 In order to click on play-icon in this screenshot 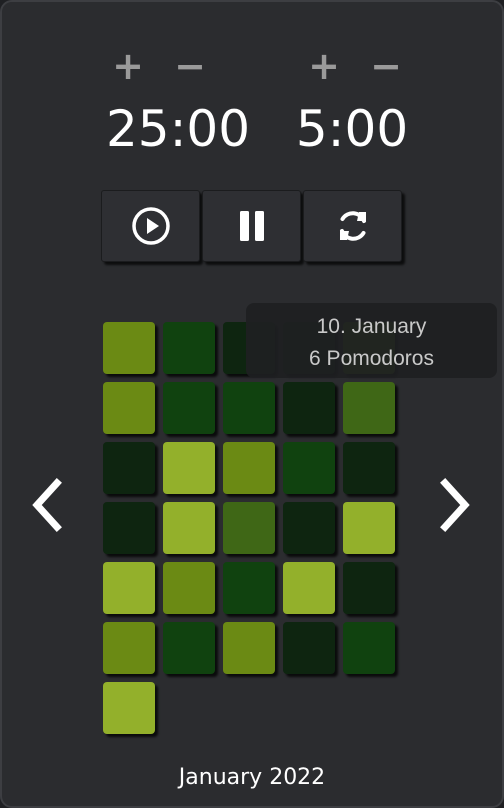, I will do `click(151, 226)`.